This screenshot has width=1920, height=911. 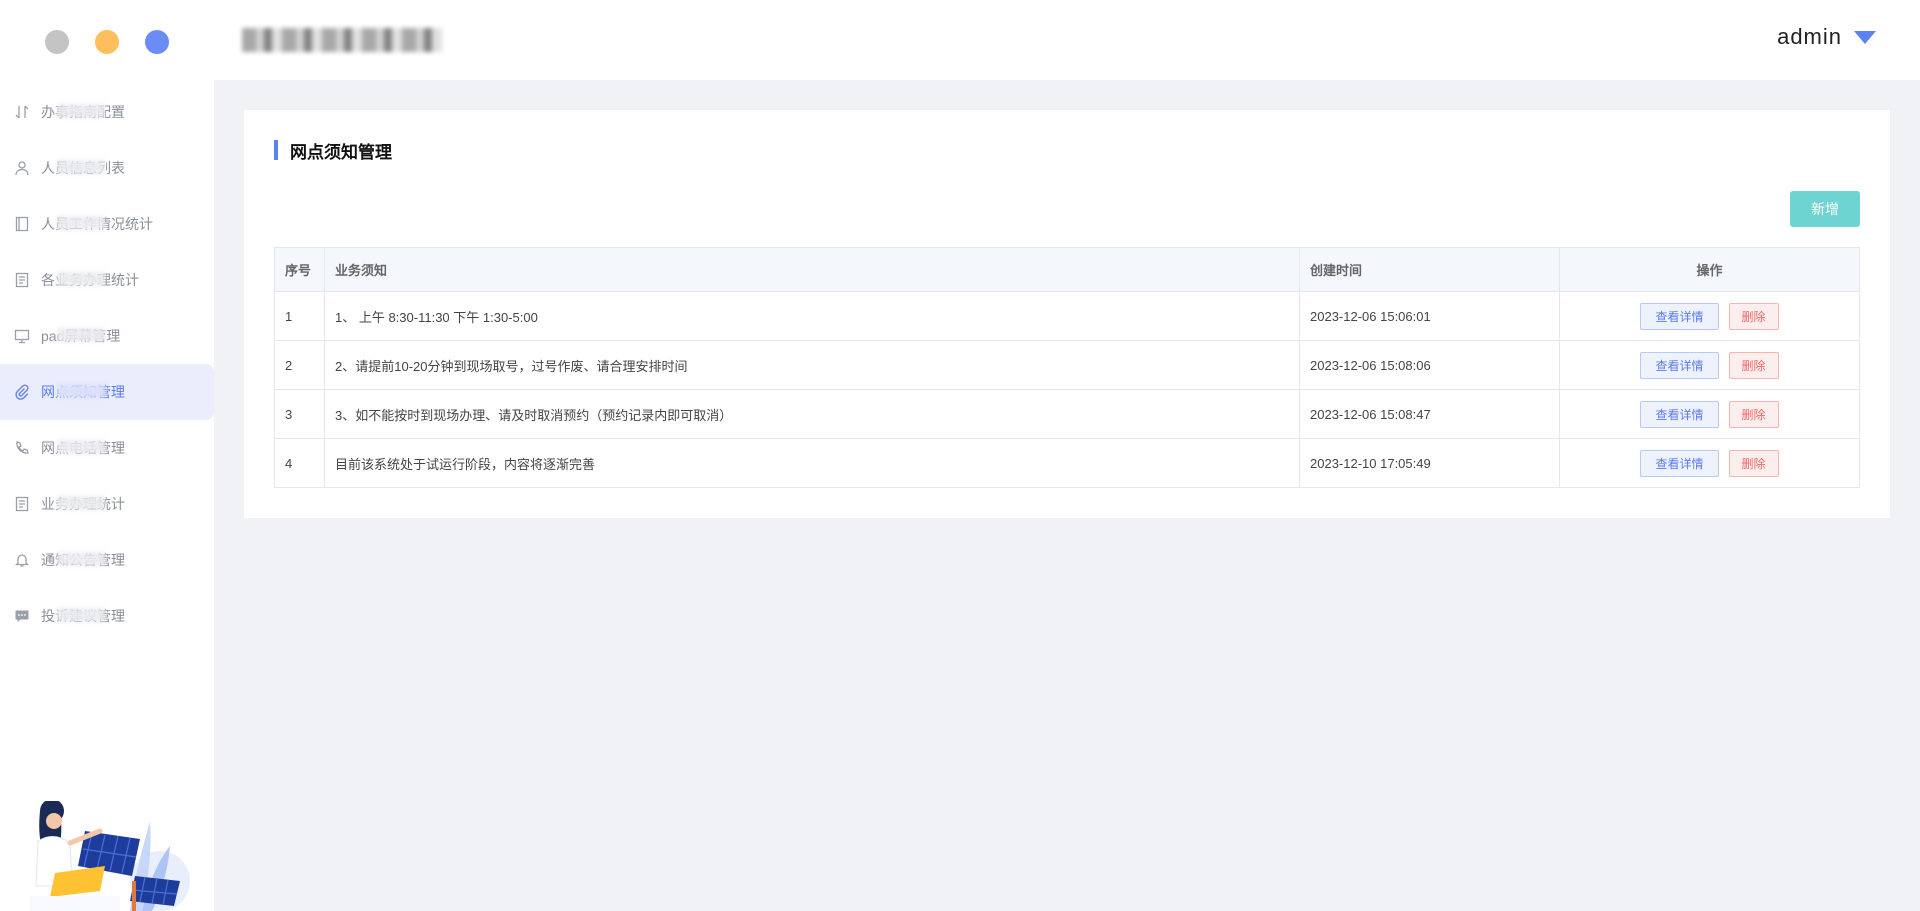 What do you see at coordinates (1067, 40) in the screenshot?
I see `top-header: admin` at bounding box center [1067, 40].